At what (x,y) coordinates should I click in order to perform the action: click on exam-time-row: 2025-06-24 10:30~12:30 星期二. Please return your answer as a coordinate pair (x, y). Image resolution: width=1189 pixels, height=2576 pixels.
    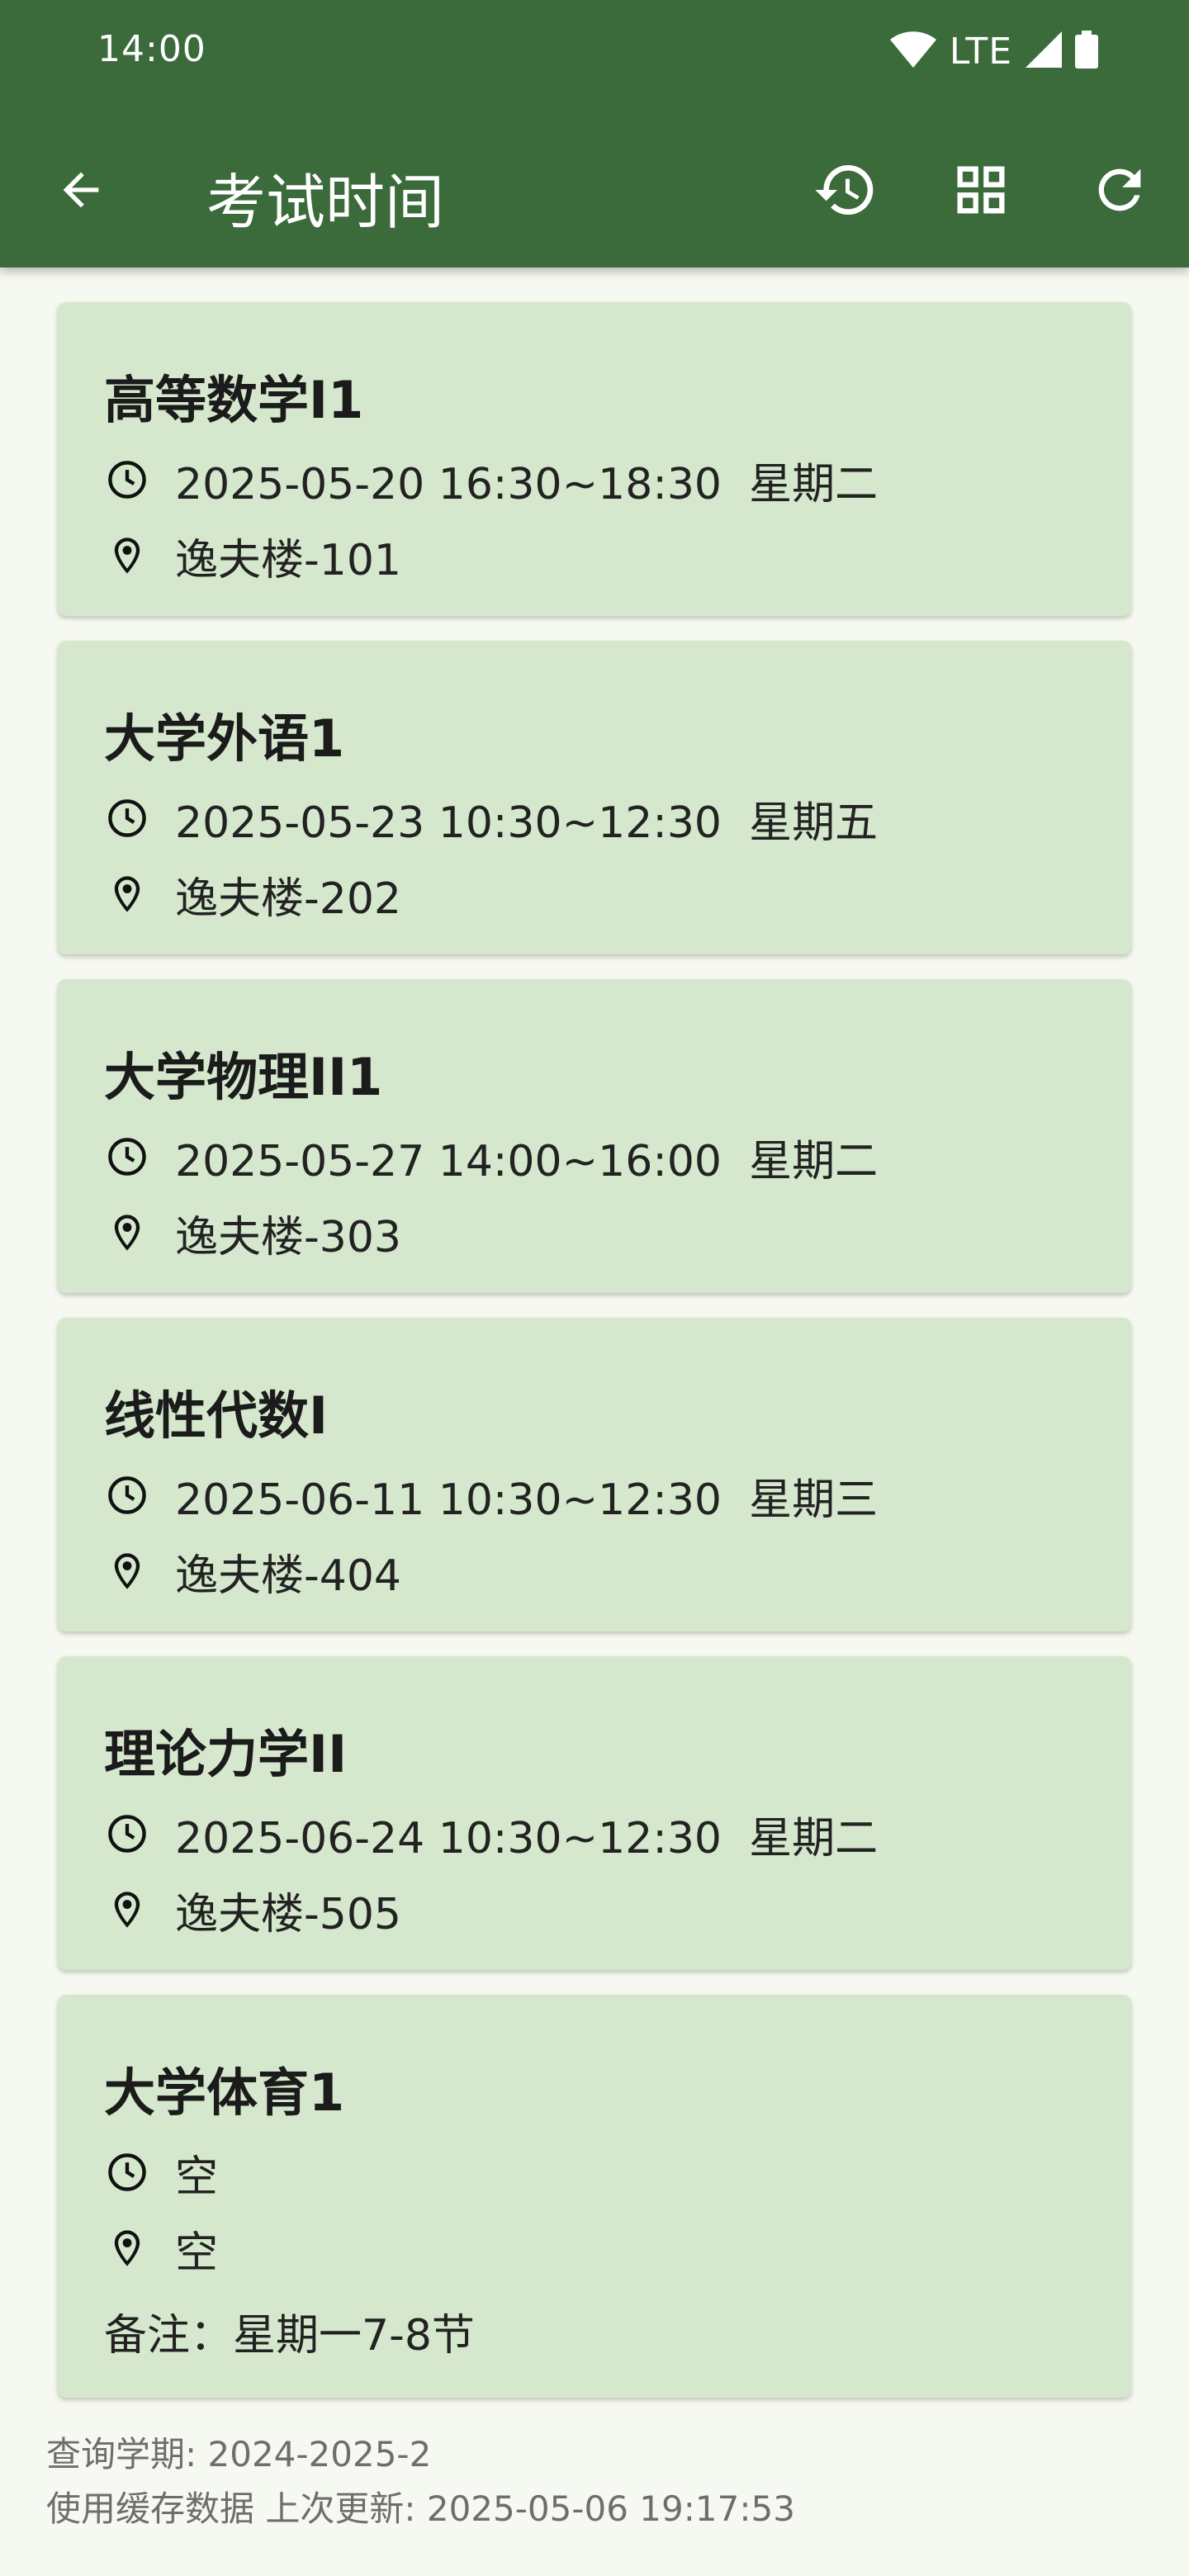
    Looking at the image, I should click on (491, 1834).